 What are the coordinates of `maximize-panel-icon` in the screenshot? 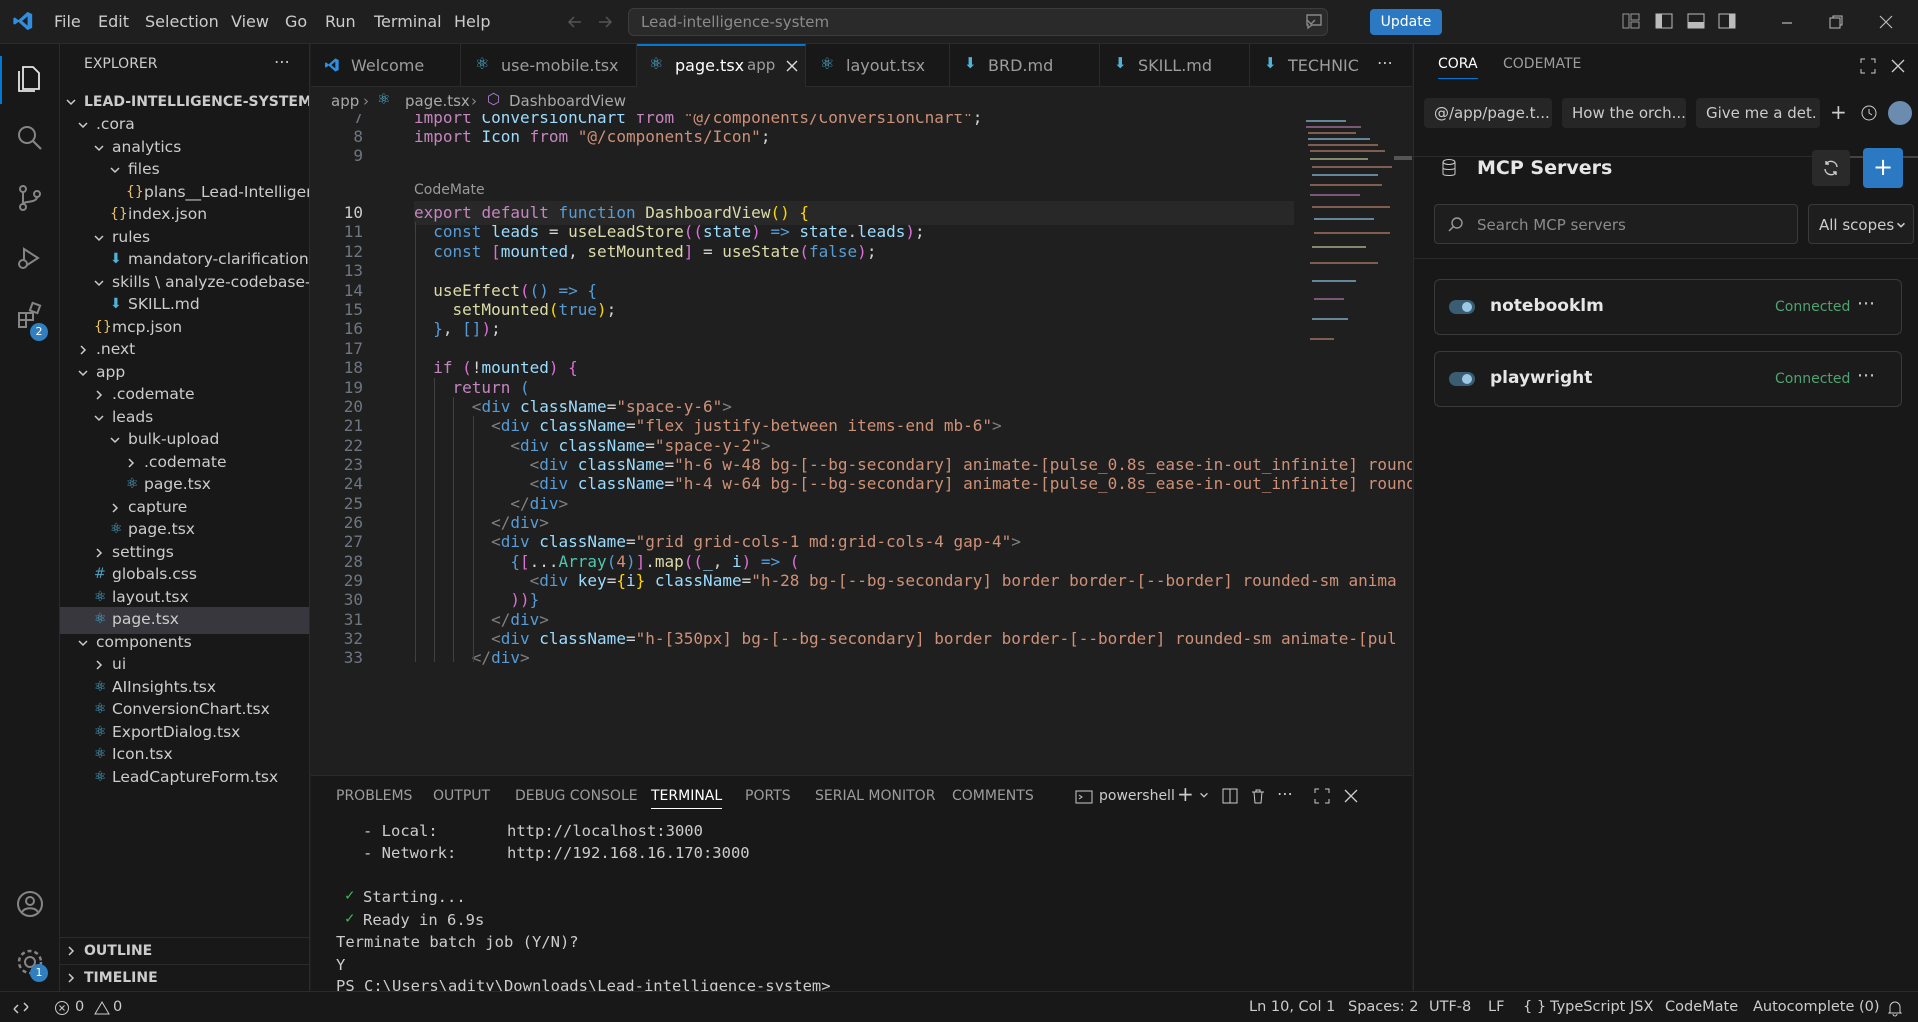 It's located at (1322, 796).